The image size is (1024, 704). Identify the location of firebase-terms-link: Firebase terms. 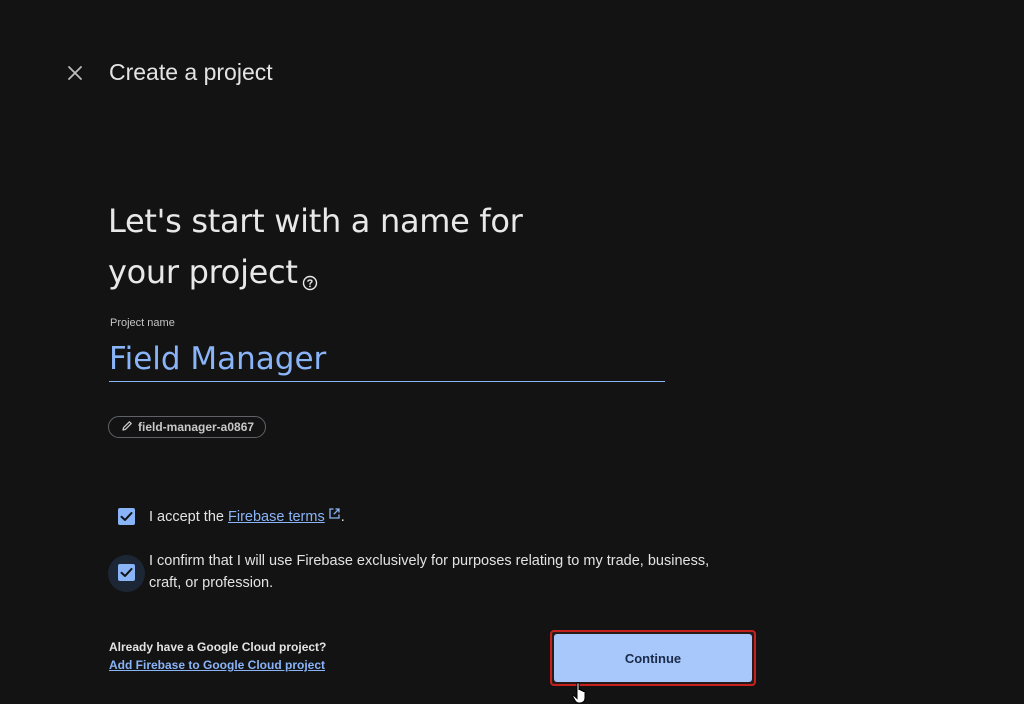
(276, 517).